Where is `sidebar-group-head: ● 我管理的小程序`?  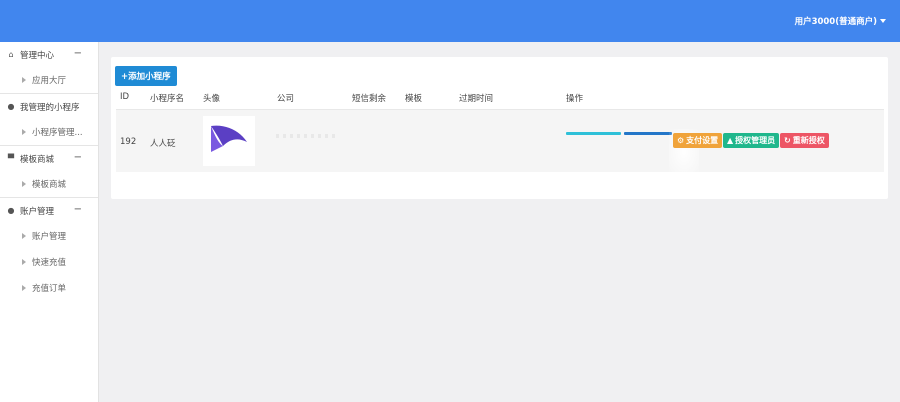 sidebar-group-head: ● 我管理的小程序 is located at coordinates (49, 106).